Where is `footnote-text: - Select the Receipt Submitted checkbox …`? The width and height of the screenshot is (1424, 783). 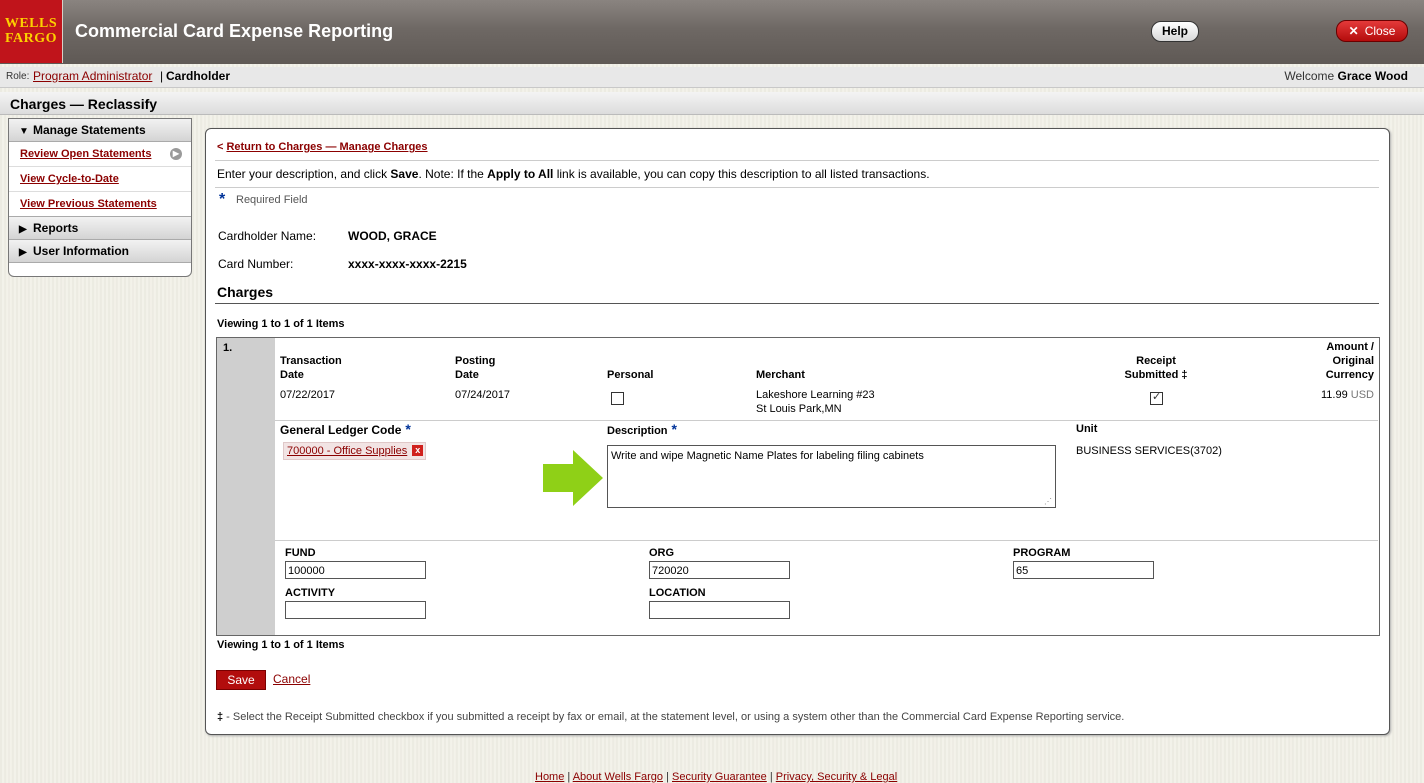 footnote-text: - Select the Receipt Submitted checkbox … is located at coordinates (674, 717).